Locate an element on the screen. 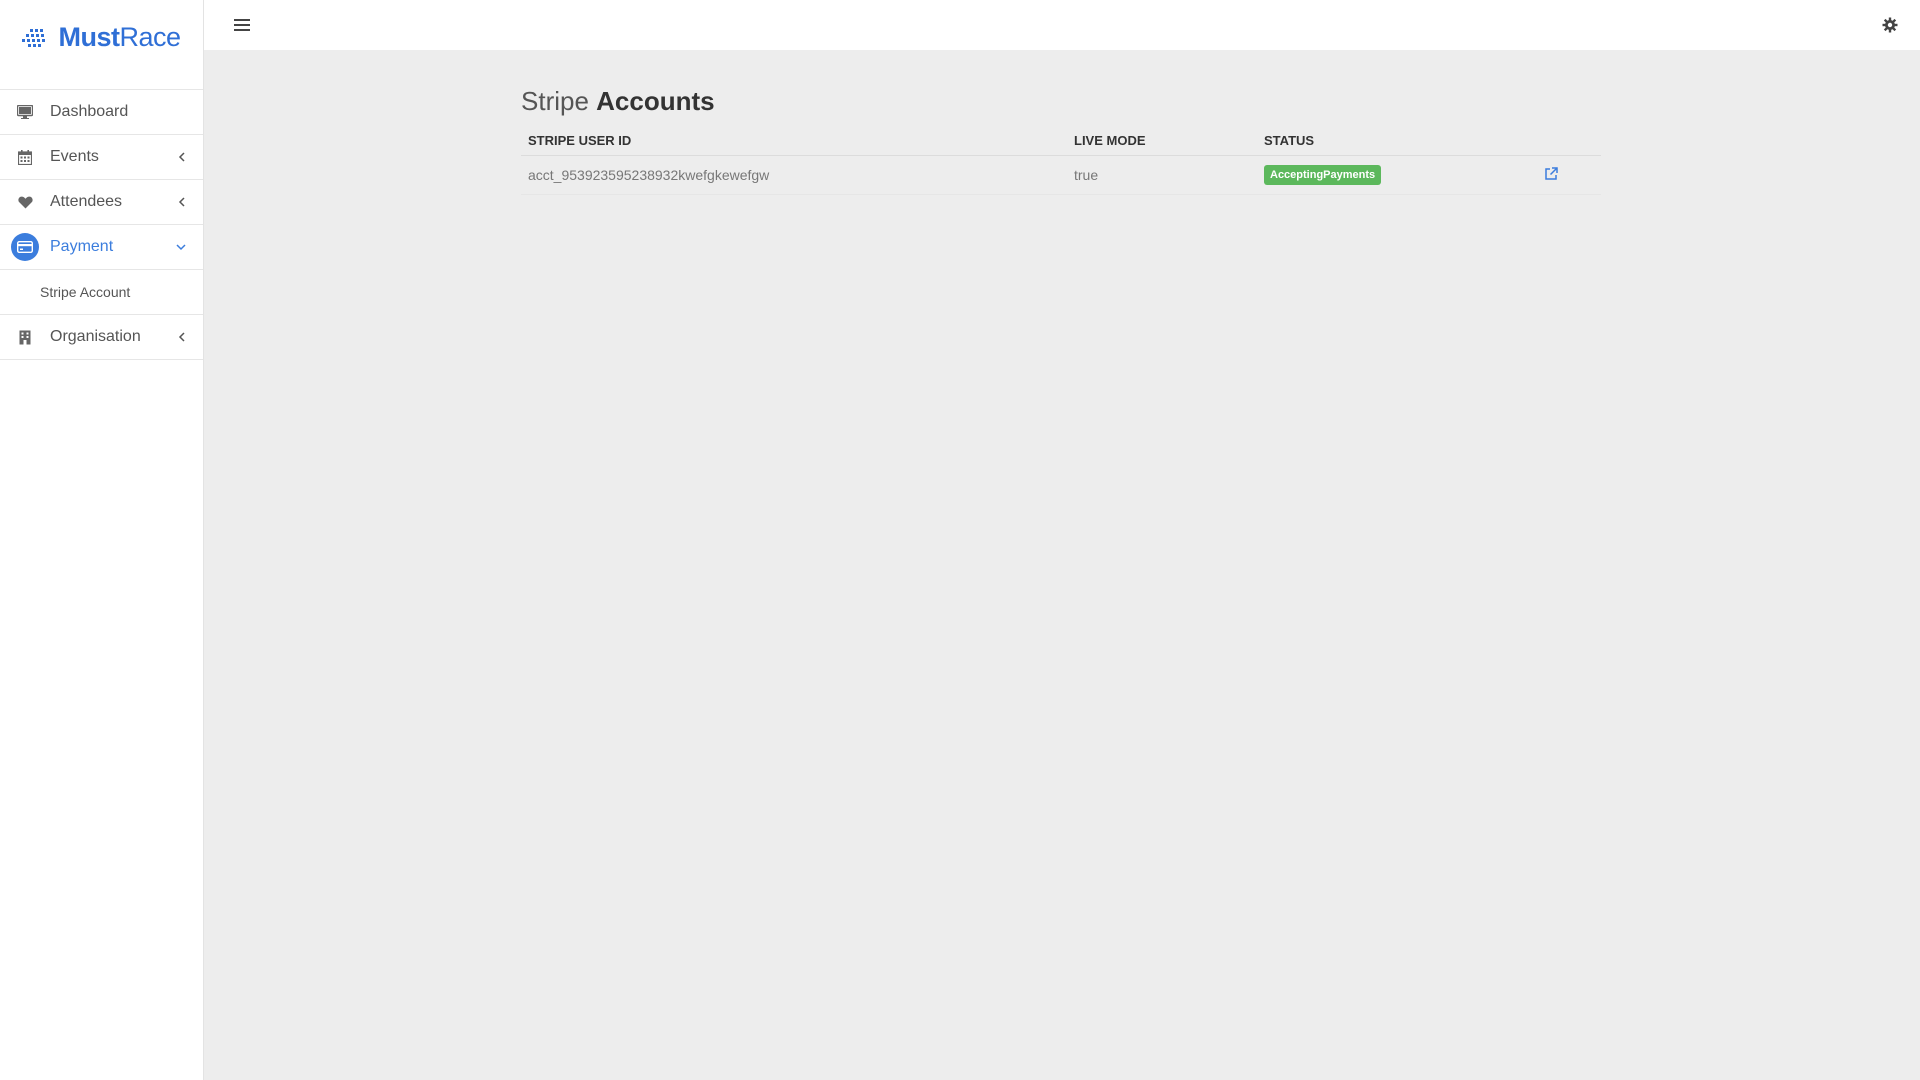  gear-icon is located at coordinates (1890, 25).